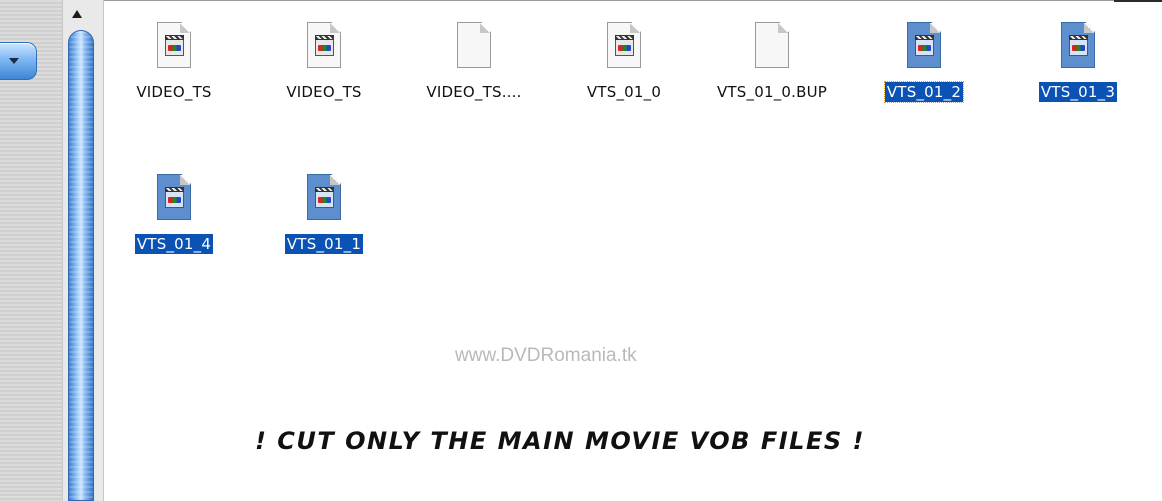  I want to click on file-name: VTS_01_1, so click(324, 244).